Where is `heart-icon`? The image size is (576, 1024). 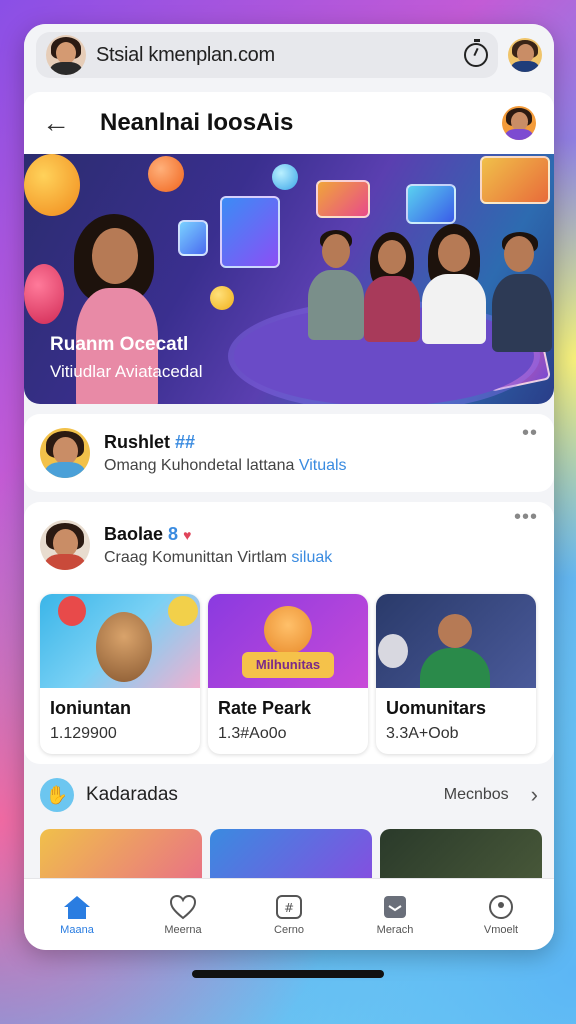
heart-icon is located at coordinates (183, 906).